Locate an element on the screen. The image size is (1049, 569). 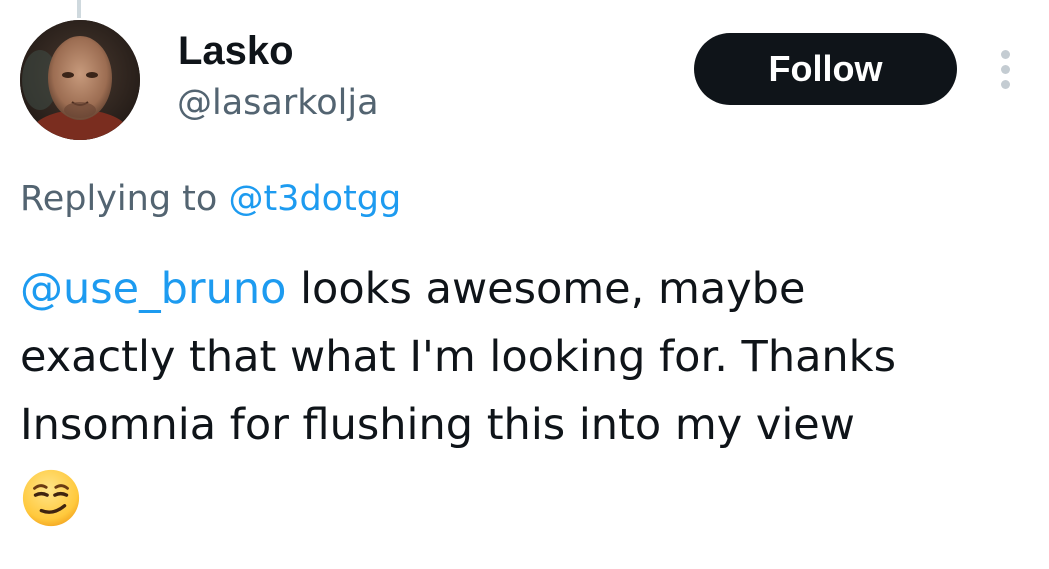
replied-user-link: @t3dotgg is located at coordinates (314, 199).